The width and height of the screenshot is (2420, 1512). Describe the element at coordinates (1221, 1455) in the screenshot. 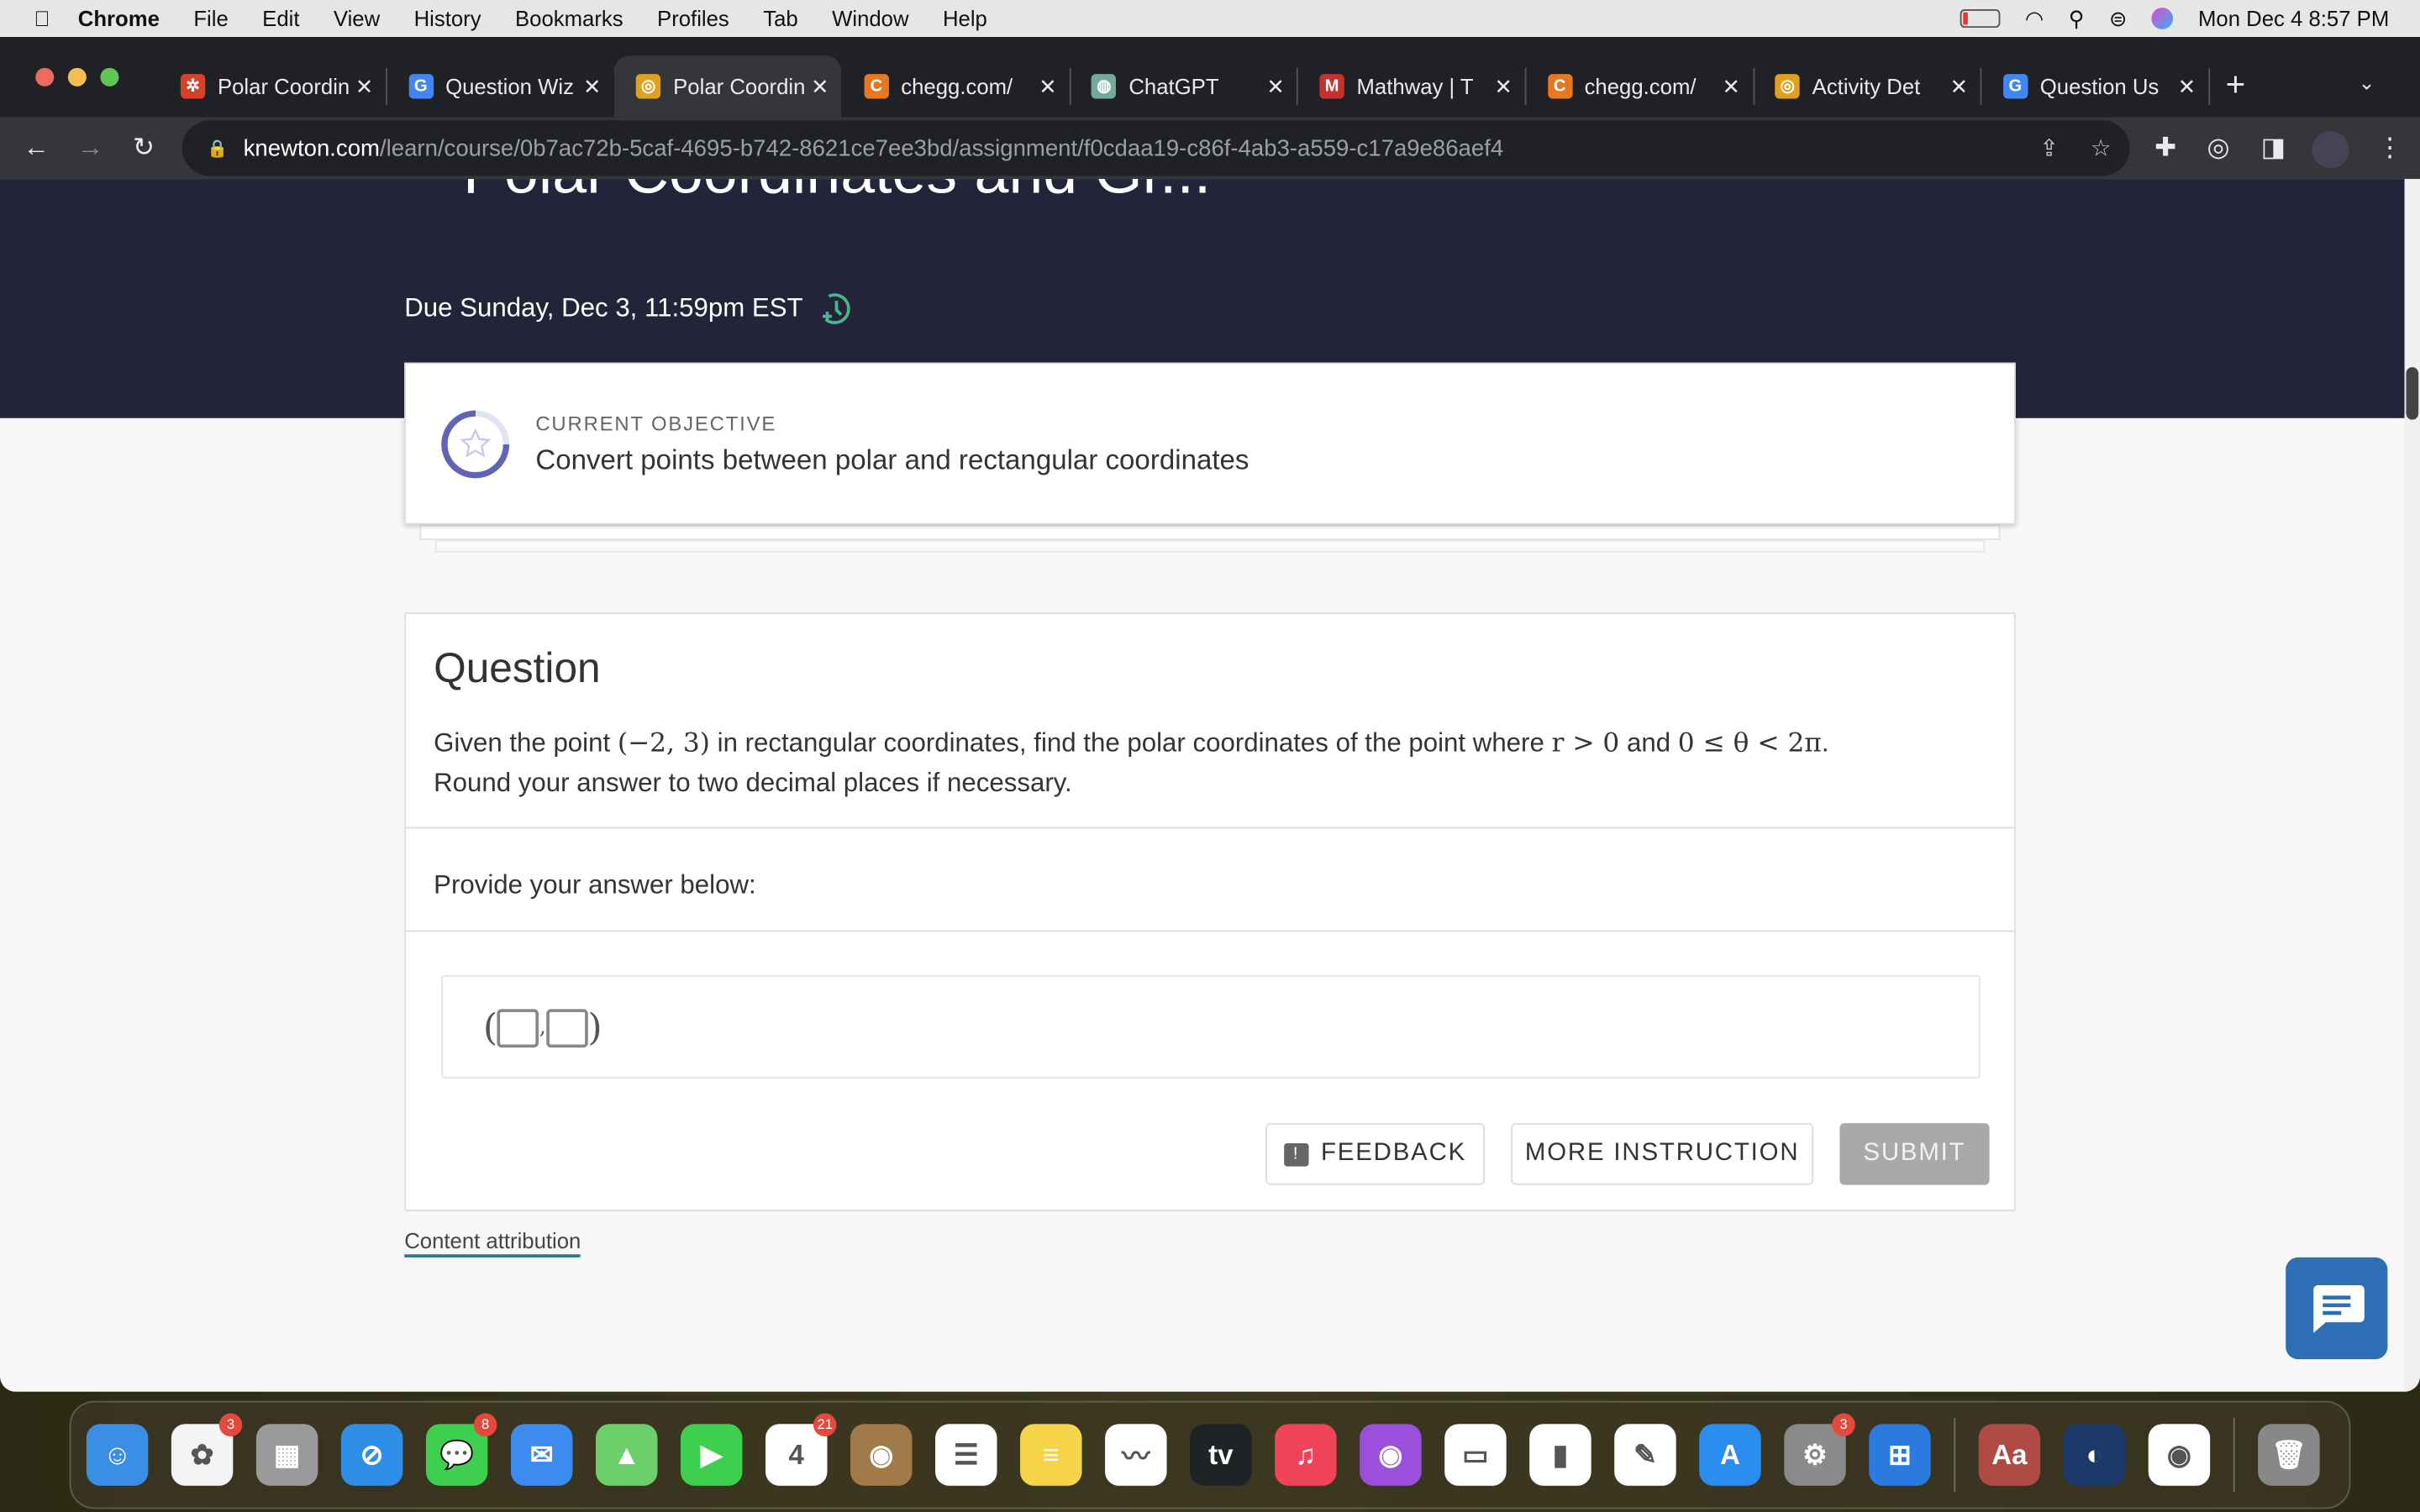

I see `dock-app-tv: tv` at that location.